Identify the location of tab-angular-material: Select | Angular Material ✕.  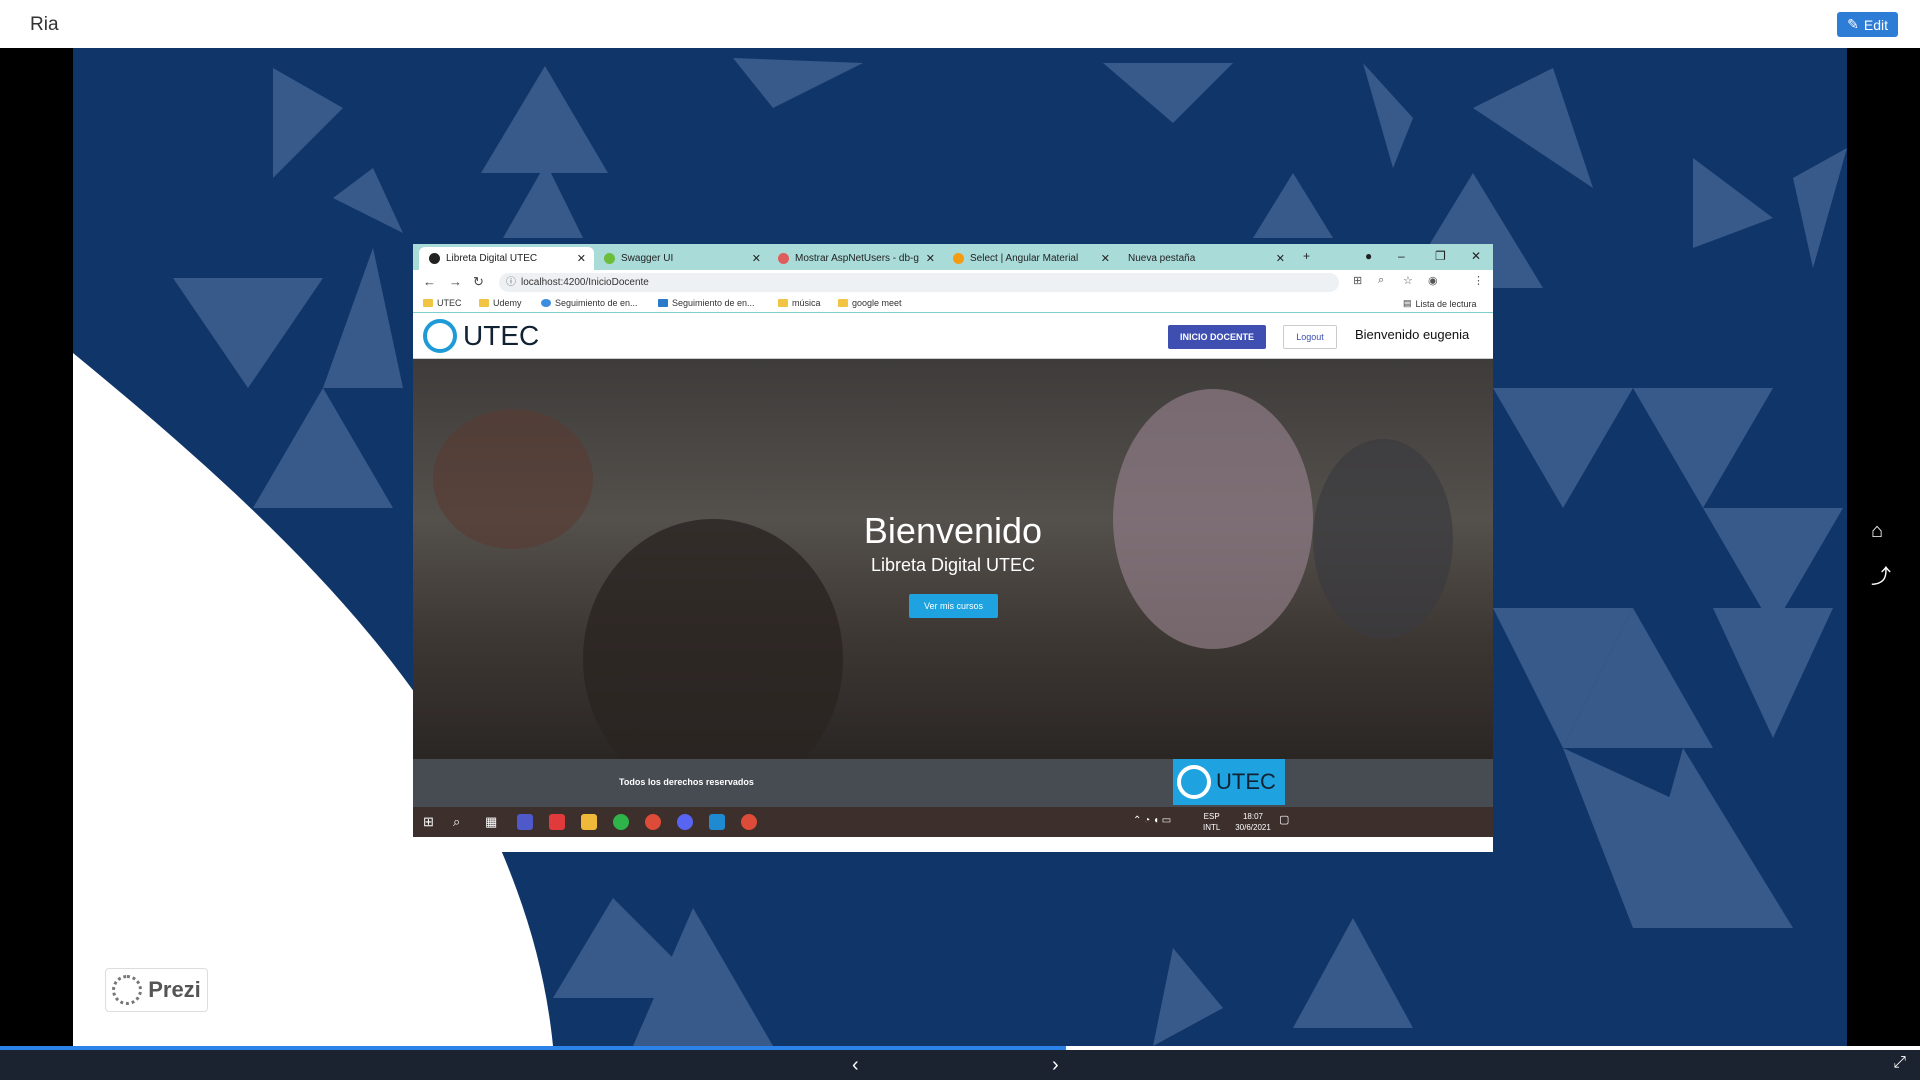
(1030, 258).